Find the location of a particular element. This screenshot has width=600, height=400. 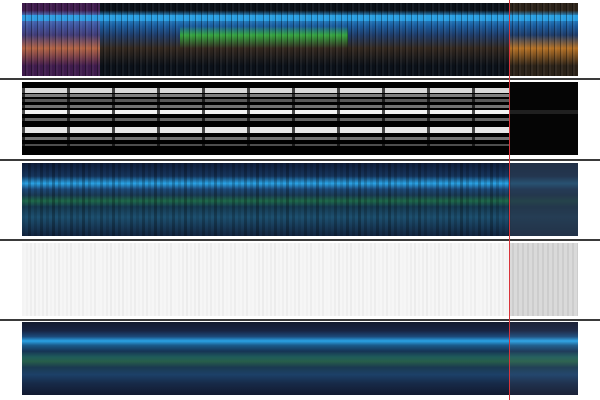

position-marker-line is located at coordinates (509, 200).